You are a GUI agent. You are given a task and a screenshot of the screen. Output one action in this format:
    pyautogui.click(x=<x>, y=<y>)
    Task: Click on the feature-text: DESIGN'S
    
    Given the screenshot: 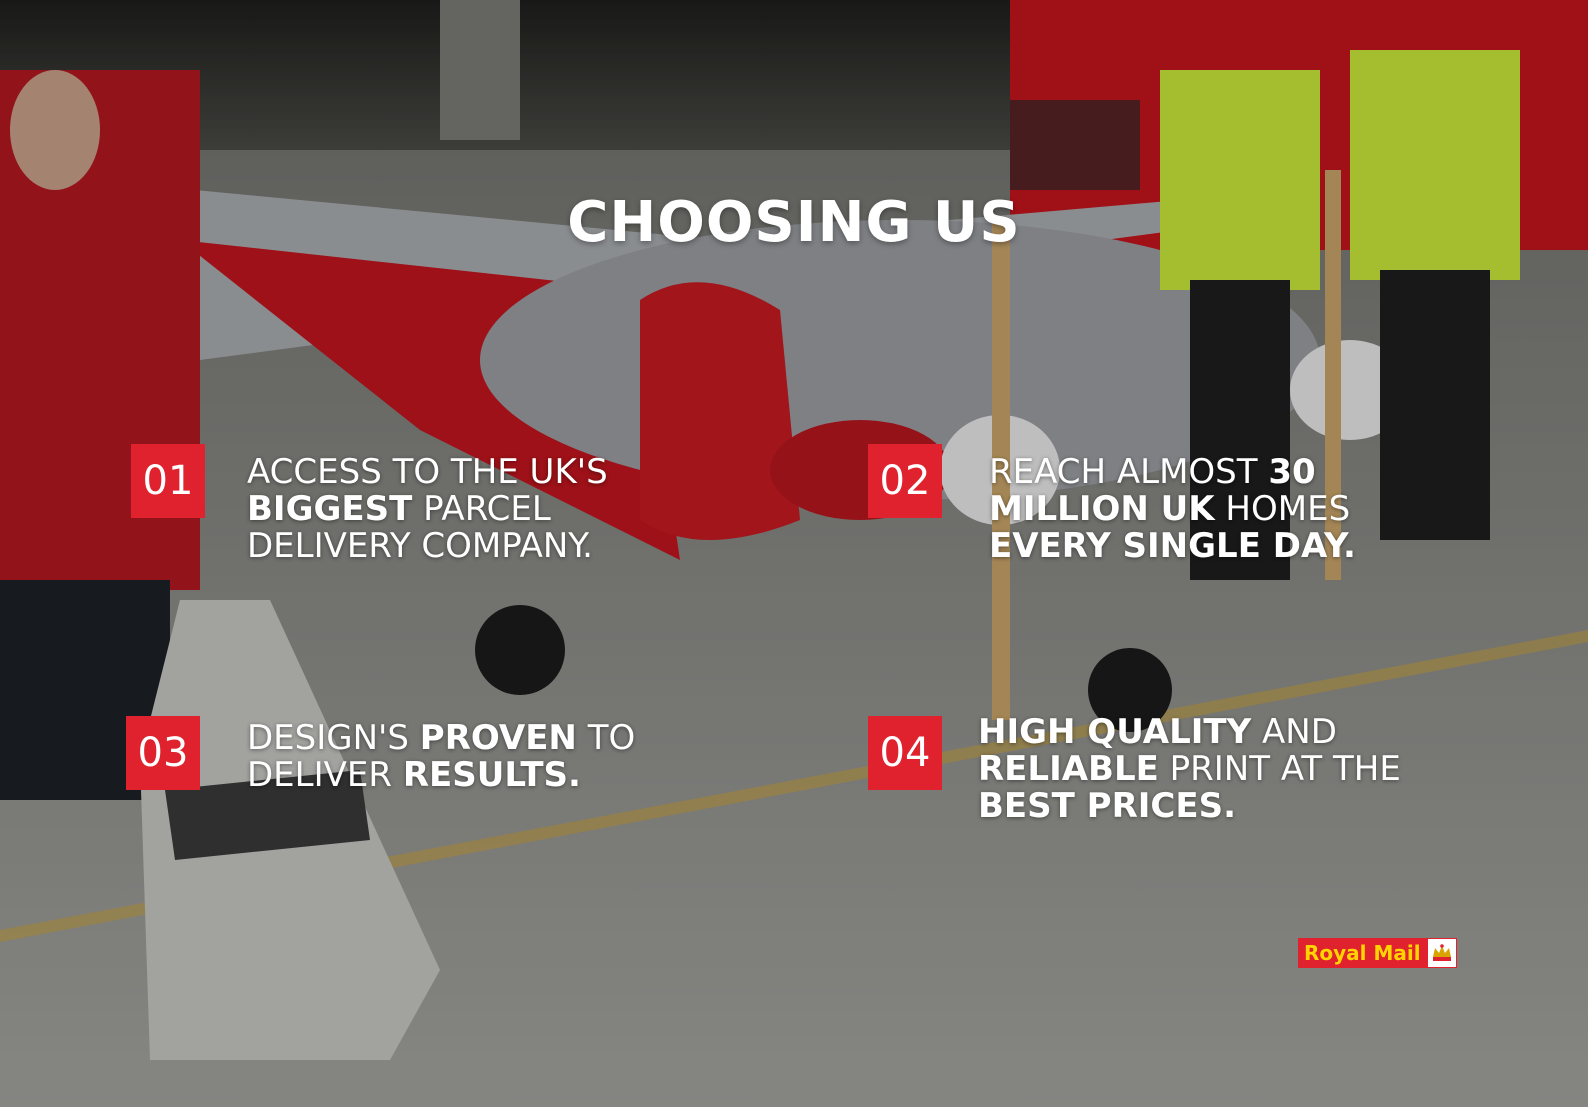 What is the action you would take?
    pyautogui.click(x=333, y=738)
    